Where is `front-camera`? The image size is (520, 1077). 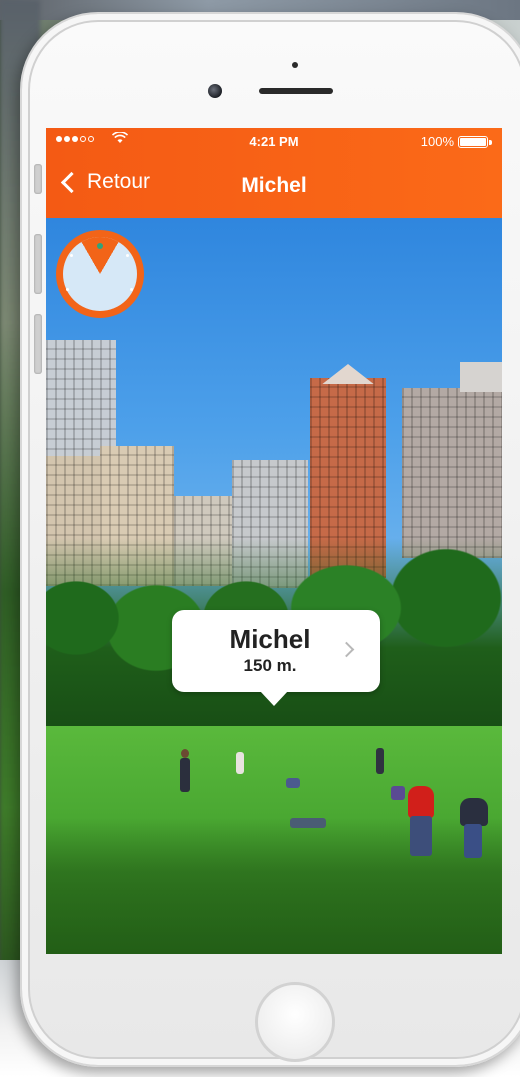
front-camera is located at coordinates (215, 91).